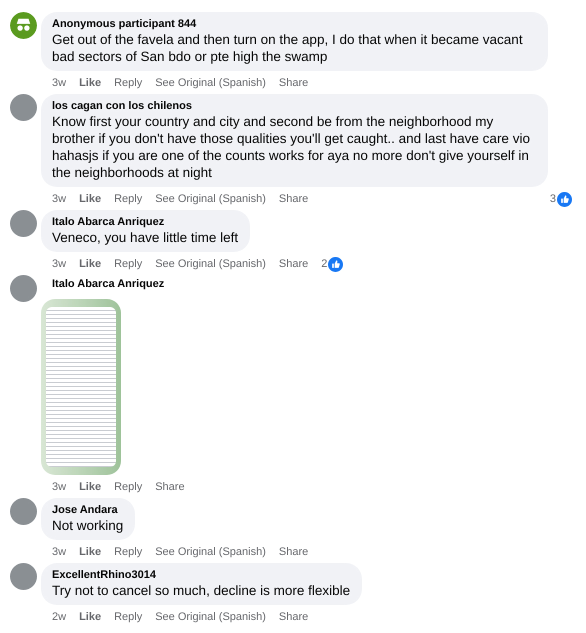 This screenshot has width=586, height=633. What do you see at coordinates (59, 617) in the screenshot?
I see `comment-time: 2w` at bounding box center [59, 617].